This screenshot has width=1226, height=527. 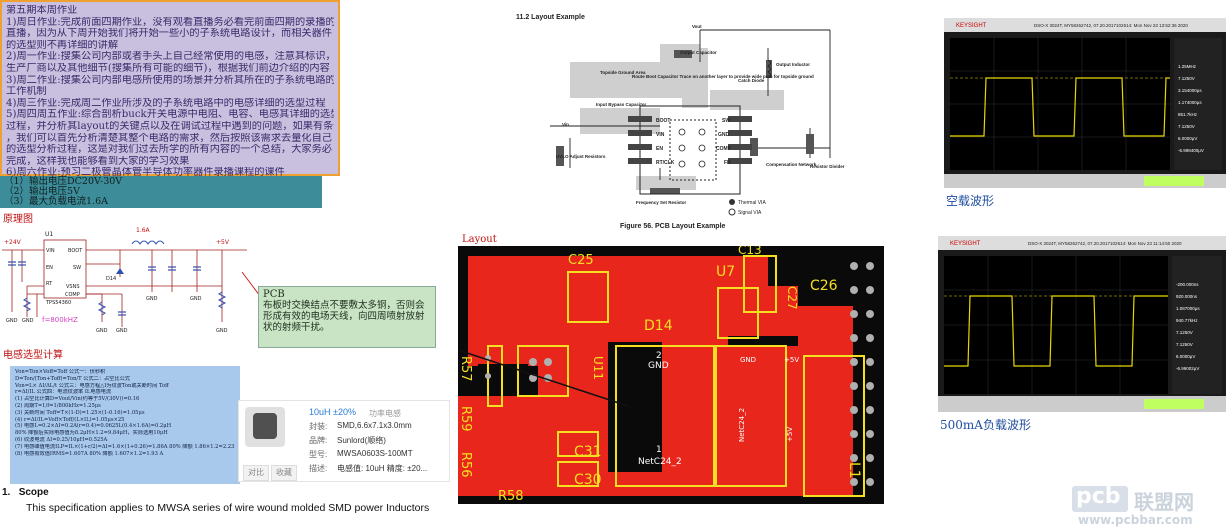 I want to click on pad-net: NetC24_2, so click(x=660, y=462).